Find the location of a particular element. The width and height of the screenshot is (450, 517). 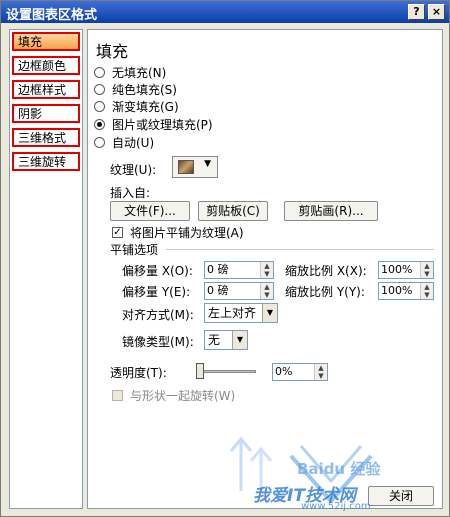

rotate-with-shape-checkbox is located at coordinates (117, 395).